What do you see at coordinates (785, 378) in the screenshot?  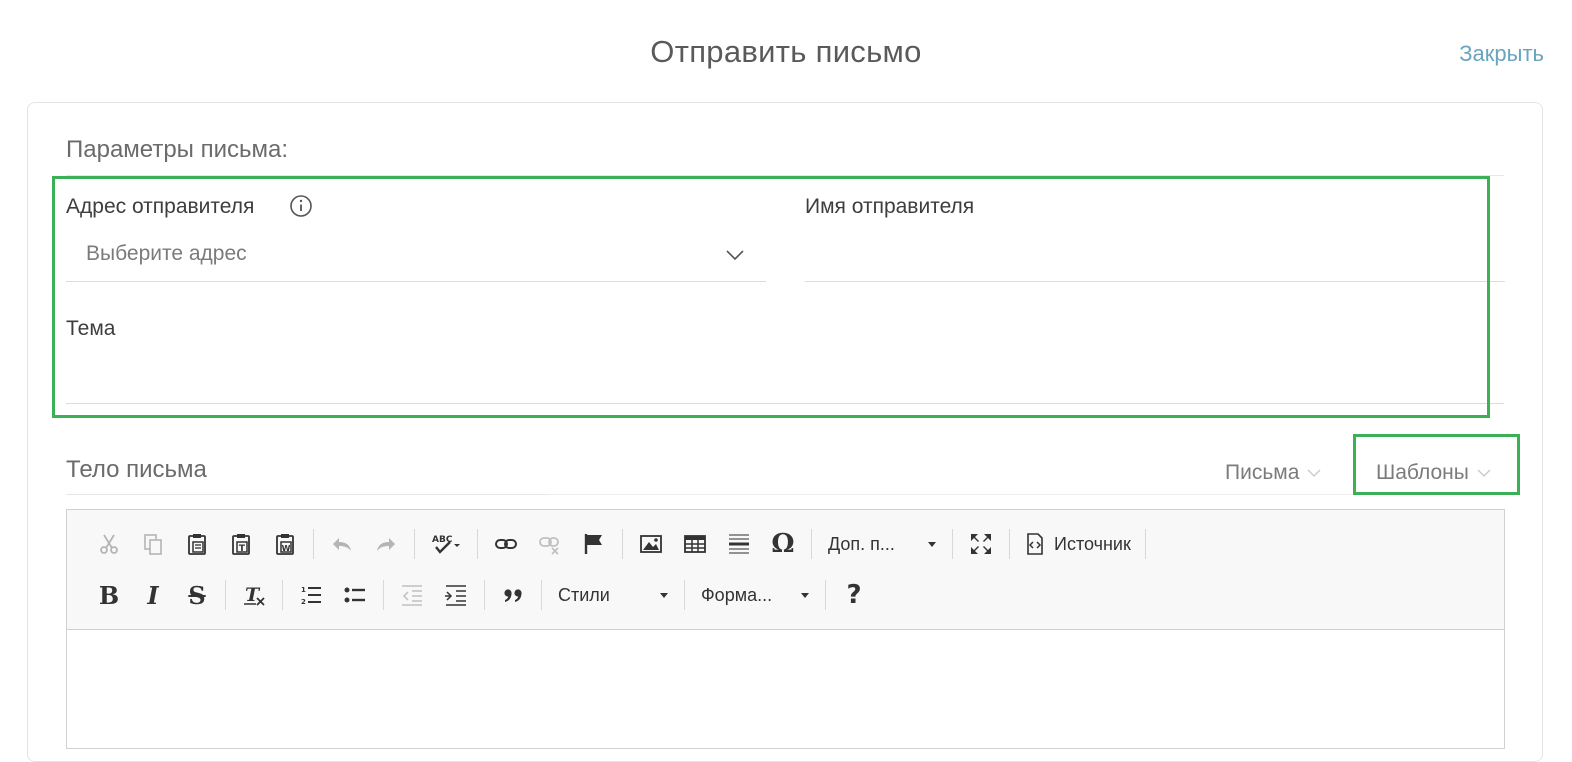 I see `subject-input` at bounding box center [785, 378].